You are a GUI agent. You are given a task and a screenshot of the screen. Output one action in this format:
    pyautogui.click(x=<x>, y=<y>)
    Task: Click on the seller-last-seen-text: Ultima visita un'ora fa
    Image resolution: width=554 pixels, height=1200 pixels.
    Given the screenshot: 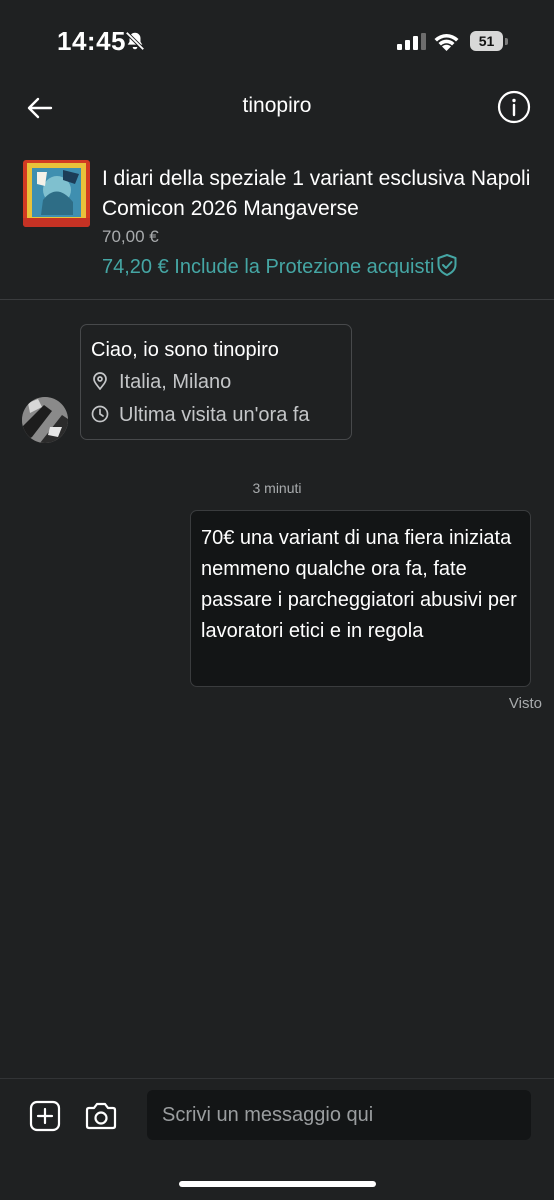 What is the action you would take?
    pyautogui.click(x=214, y=415)
    